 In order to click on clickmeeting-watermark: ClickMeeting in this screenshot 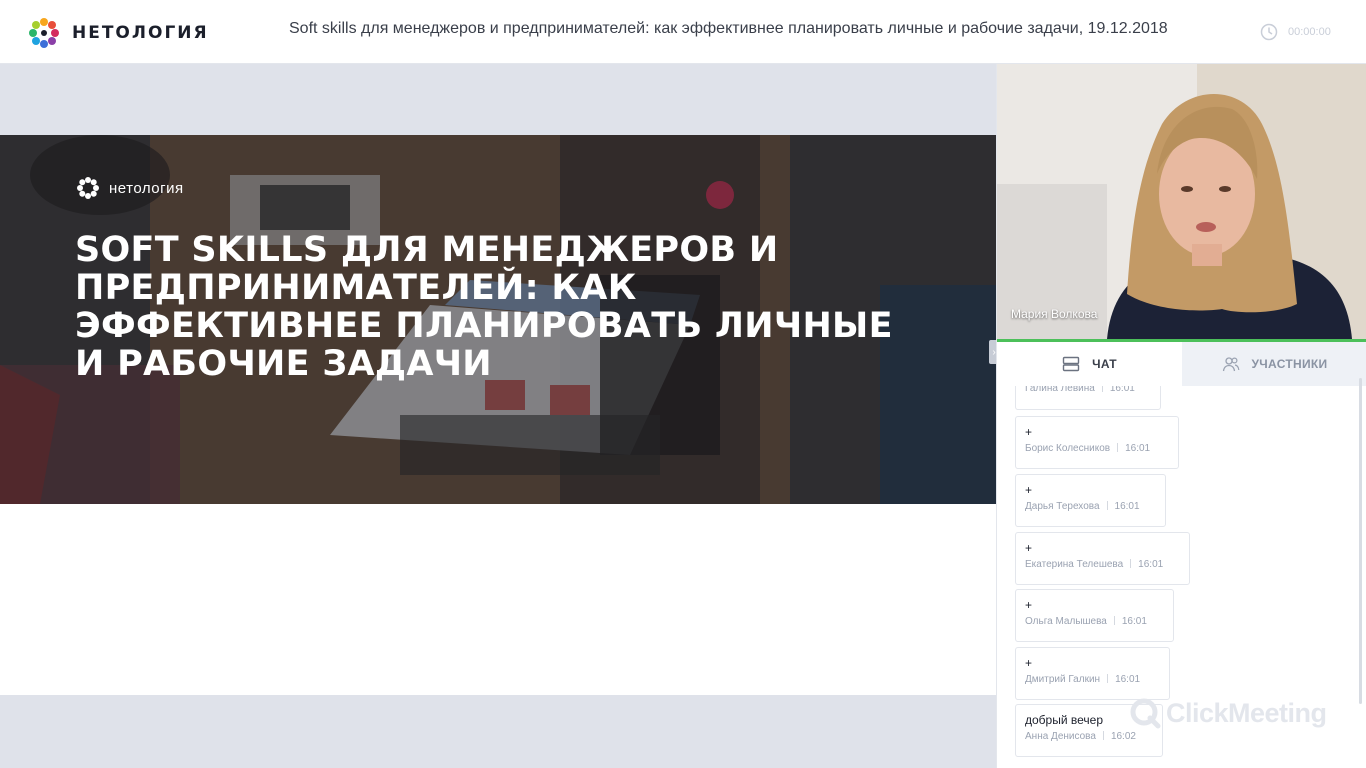, I will do `click(1227, 713)`.